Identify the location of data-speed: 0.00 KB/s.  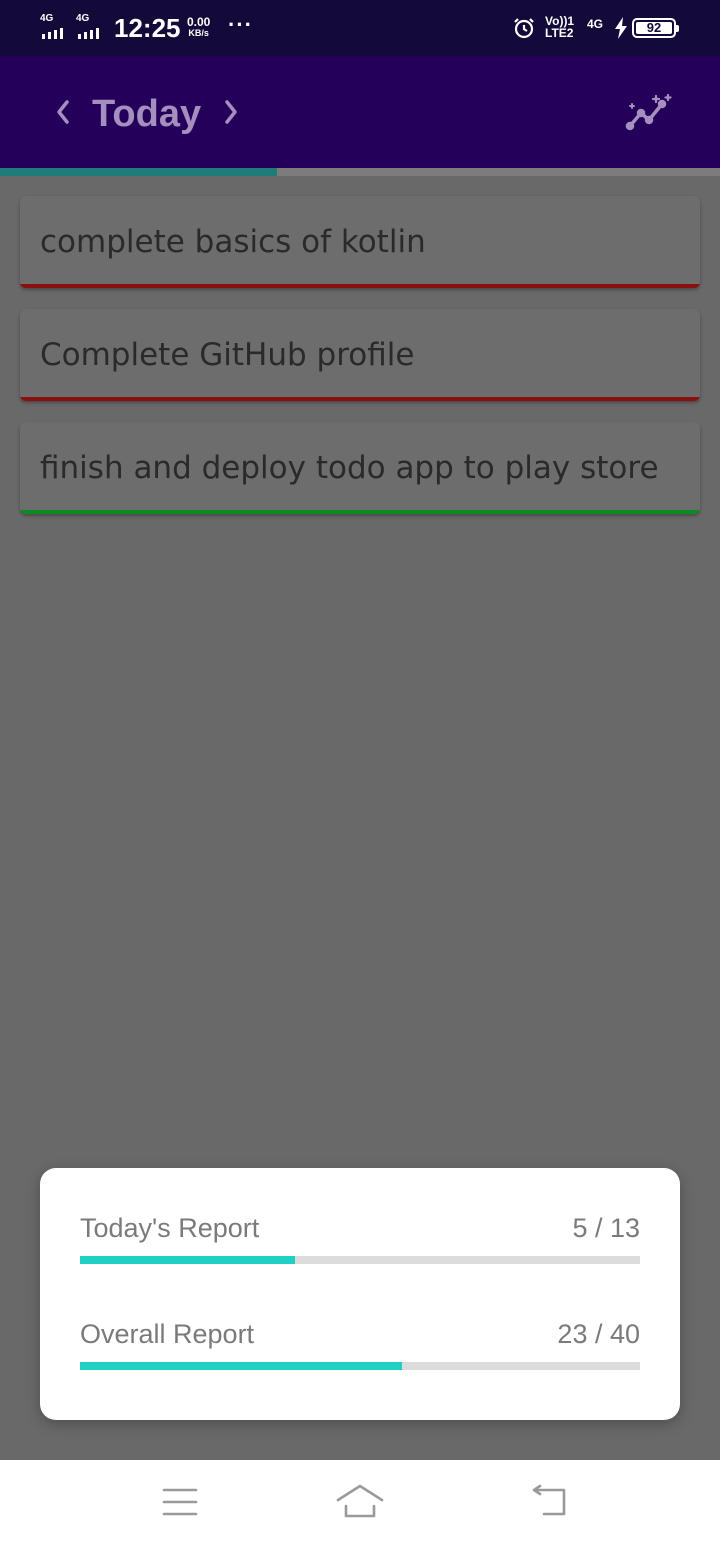
(198, 27).